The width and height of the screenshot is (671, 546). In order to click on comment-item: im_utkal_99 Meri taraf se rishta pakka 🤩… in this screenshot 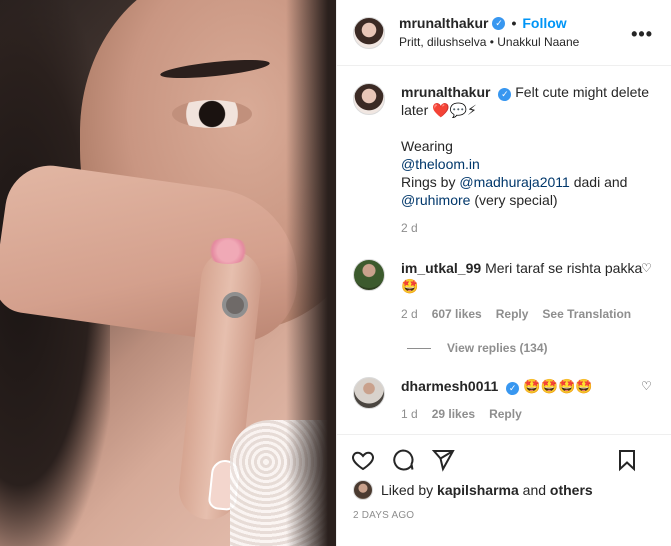, I will do `click(504, 291)`.